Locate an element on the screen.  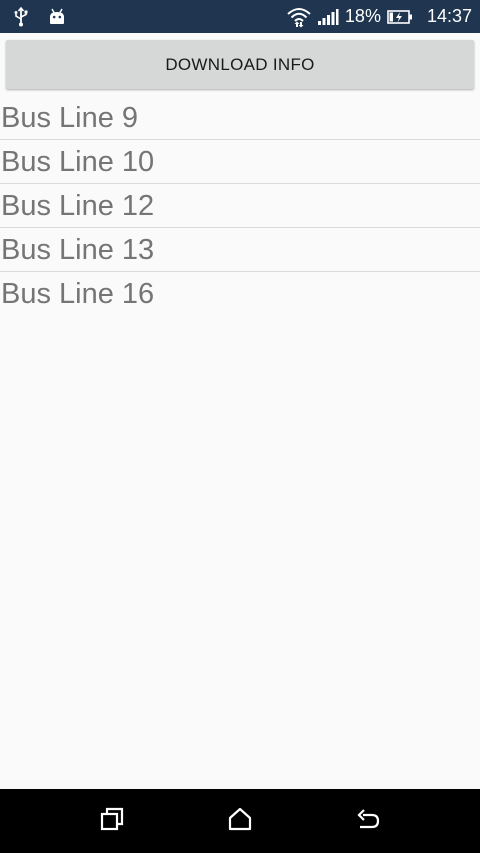
list-item-bus-line-12: Bus Line 12 is located at coordinates (240, 206).